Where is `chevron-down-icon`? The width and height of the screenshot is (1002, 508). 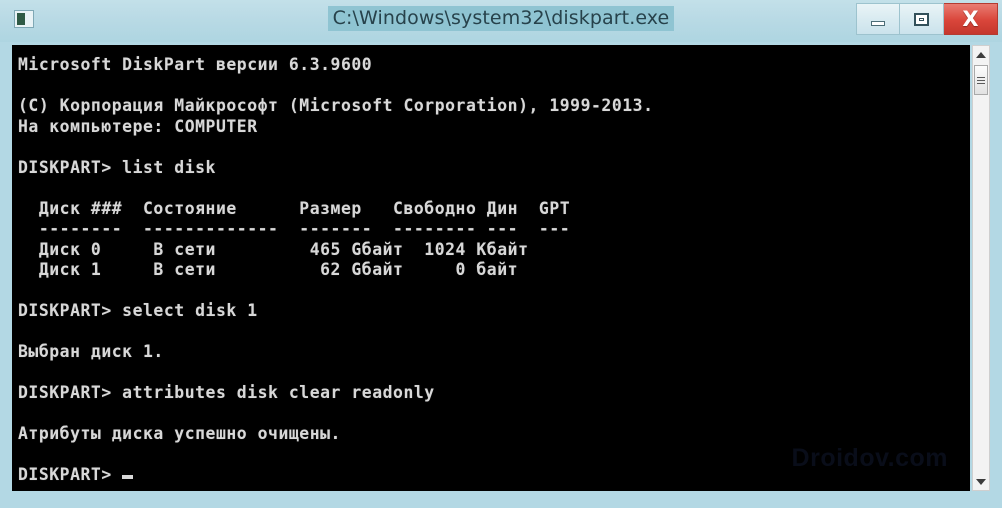
chevron-down-icon is located at coordinates (981, 481).